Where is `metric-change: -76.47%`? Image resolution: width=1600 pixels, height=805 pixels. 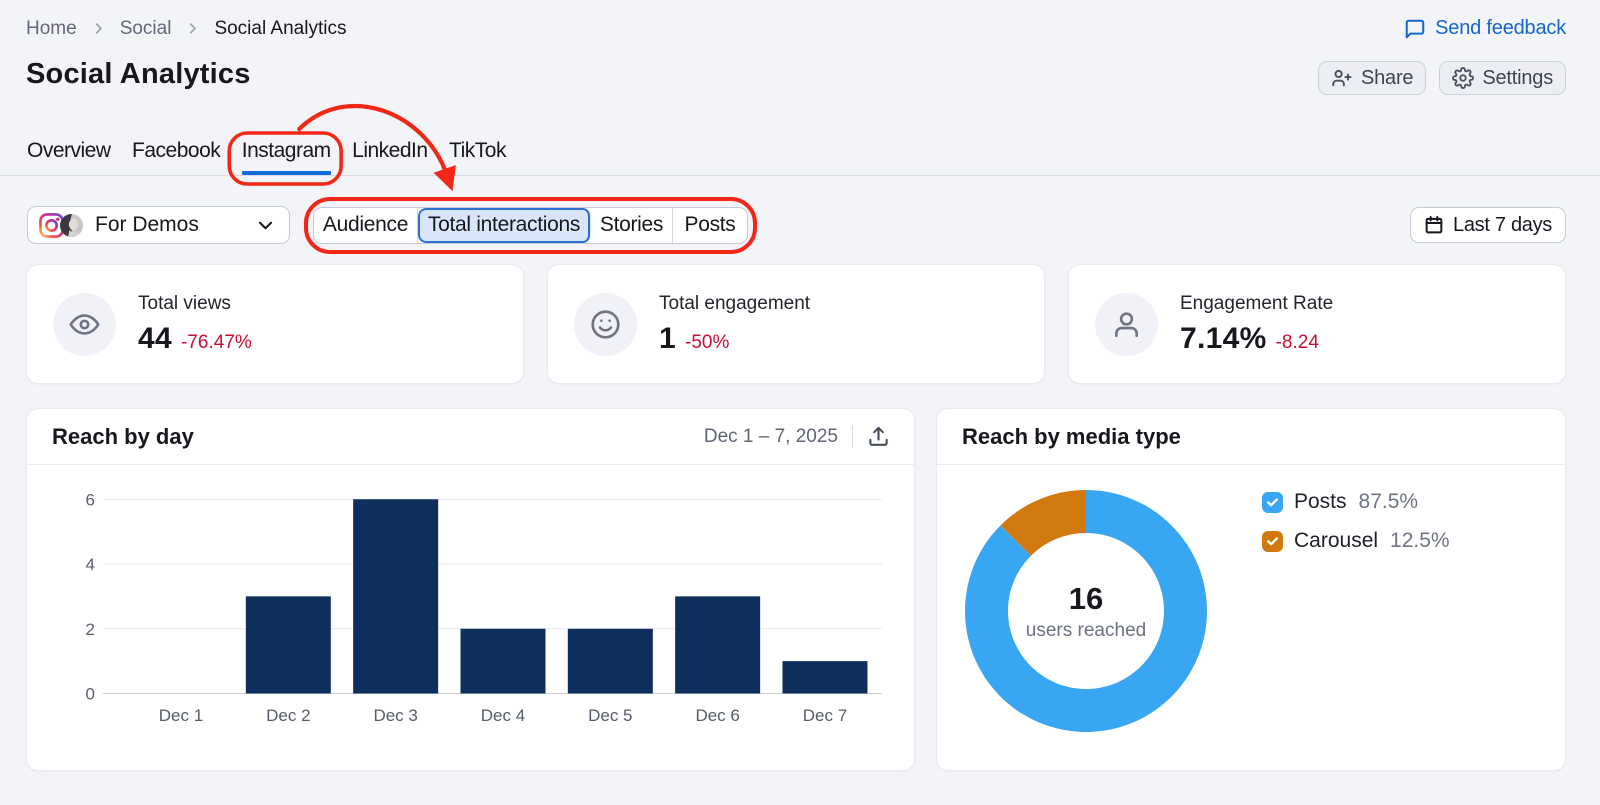
metric-change: -76.47% is located at coordinates (216, 342).